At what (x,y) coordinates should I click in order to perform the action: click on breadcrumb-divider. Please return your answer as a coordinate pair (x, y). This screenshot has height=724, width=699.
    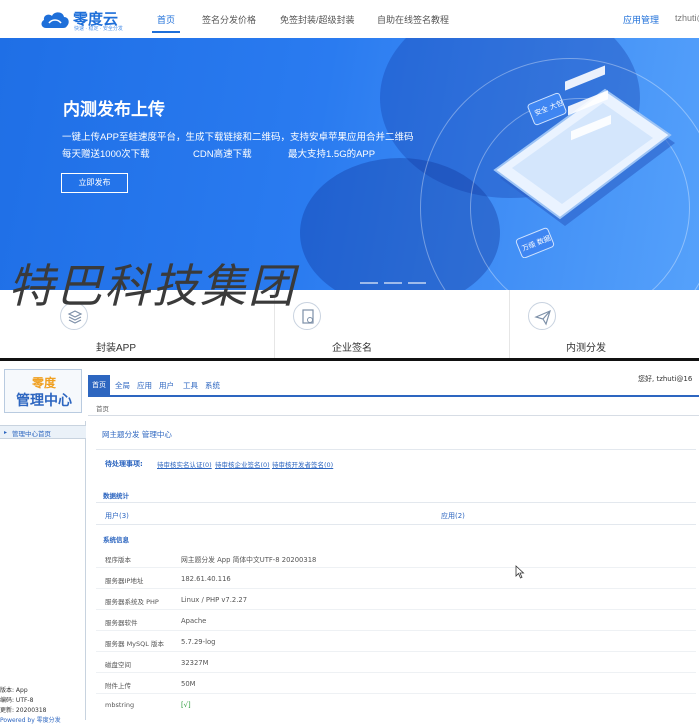
    Looking at the image, I should click on (393, 415).